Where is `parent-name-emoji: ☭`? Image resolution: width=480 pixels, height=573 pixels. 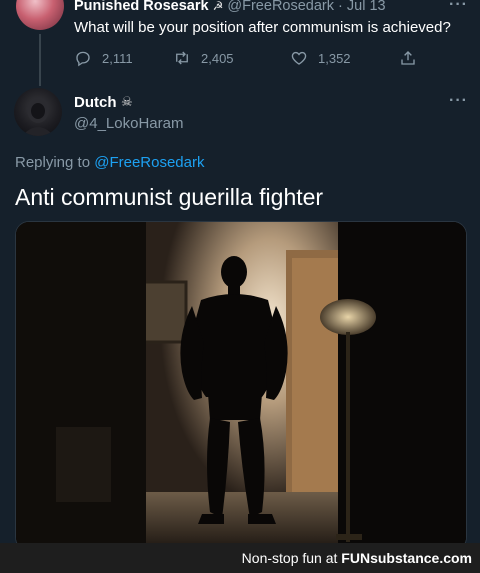
parent-name-emoji: ☭ is located at coordinates (218, 6).